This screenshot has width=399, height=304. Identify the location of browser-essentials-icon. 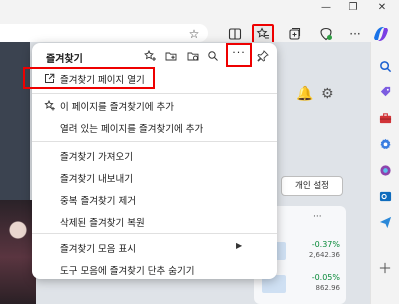
(326, 34).